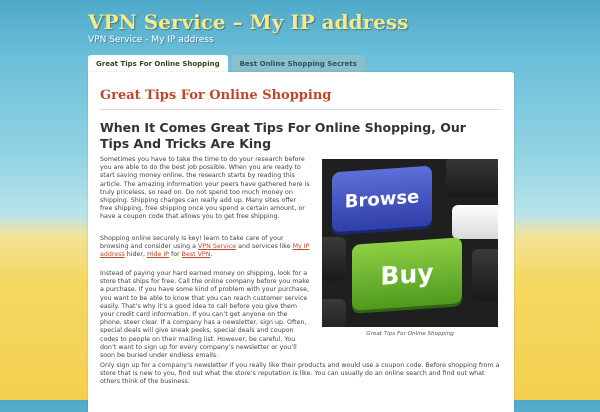  I want to click on buy-key-label: Buy, so click(407, 274).